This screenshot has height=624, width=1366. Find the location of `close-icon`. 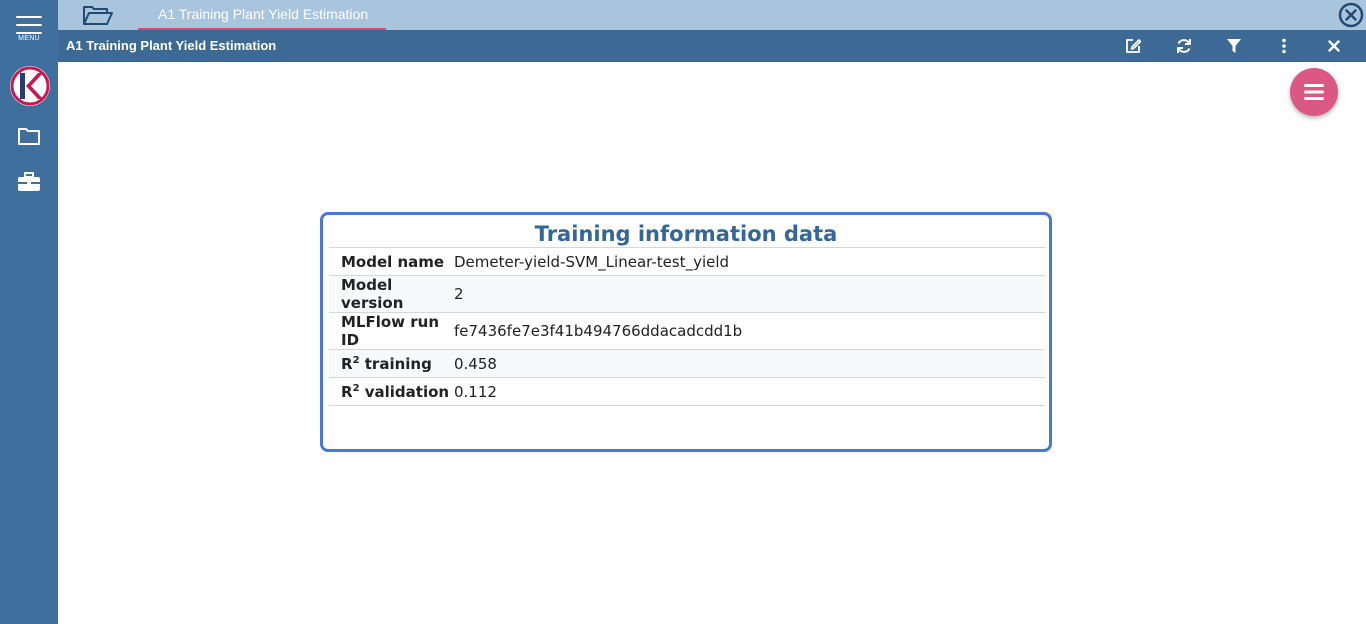

close-icon is located at coordinates (1334, 46).